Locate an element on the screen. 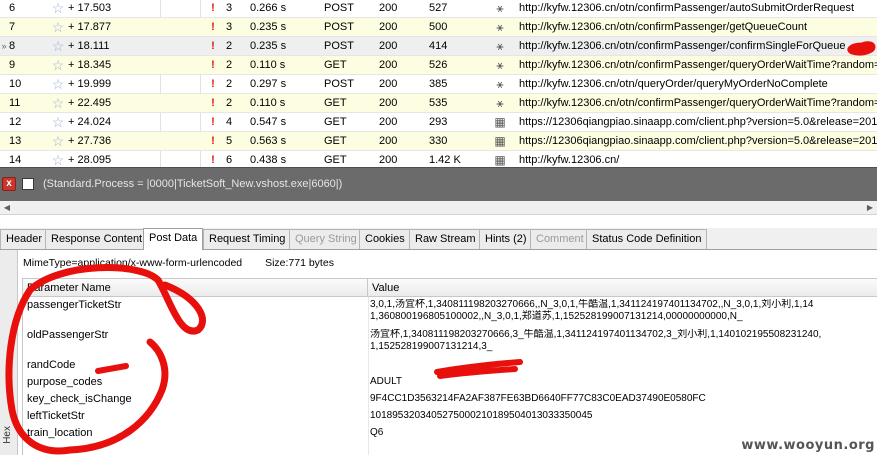 This screenshot has height=455, width=877. tab-status-code-definition: Status Code Definition is located at coordinates (647, 239).